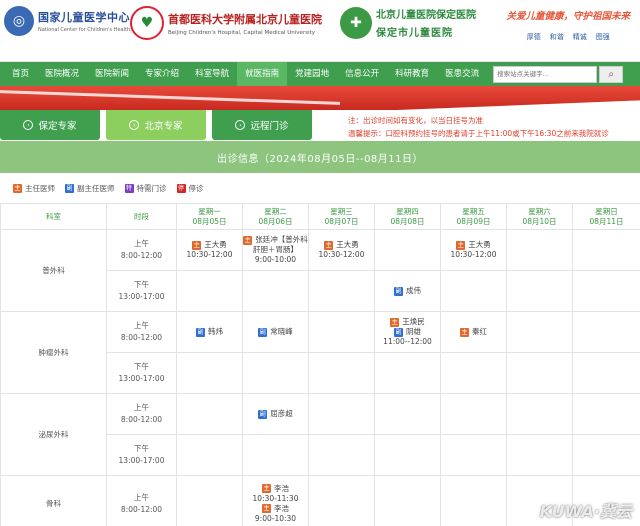 The height and width of the screenshot is (526, 640). What do you see at coordinates (262, 125) in the screenshot?
I see `tab-remote-clinic: › 远程门诊` at bounding box center [262, 125].